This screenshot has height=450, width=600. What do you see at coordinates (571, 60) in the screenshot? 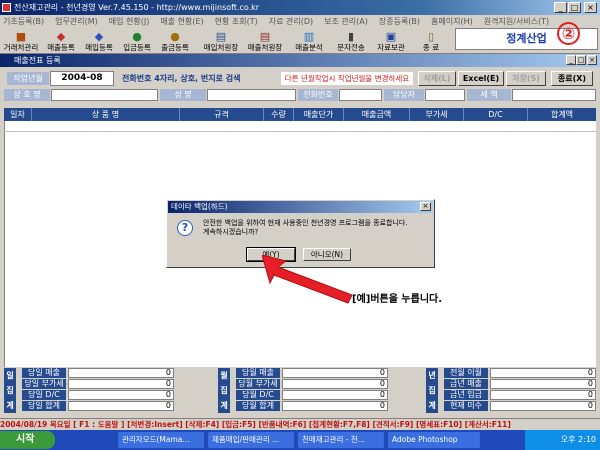
I see `sub-minimize-button: _` at bounding box center [571, 60].